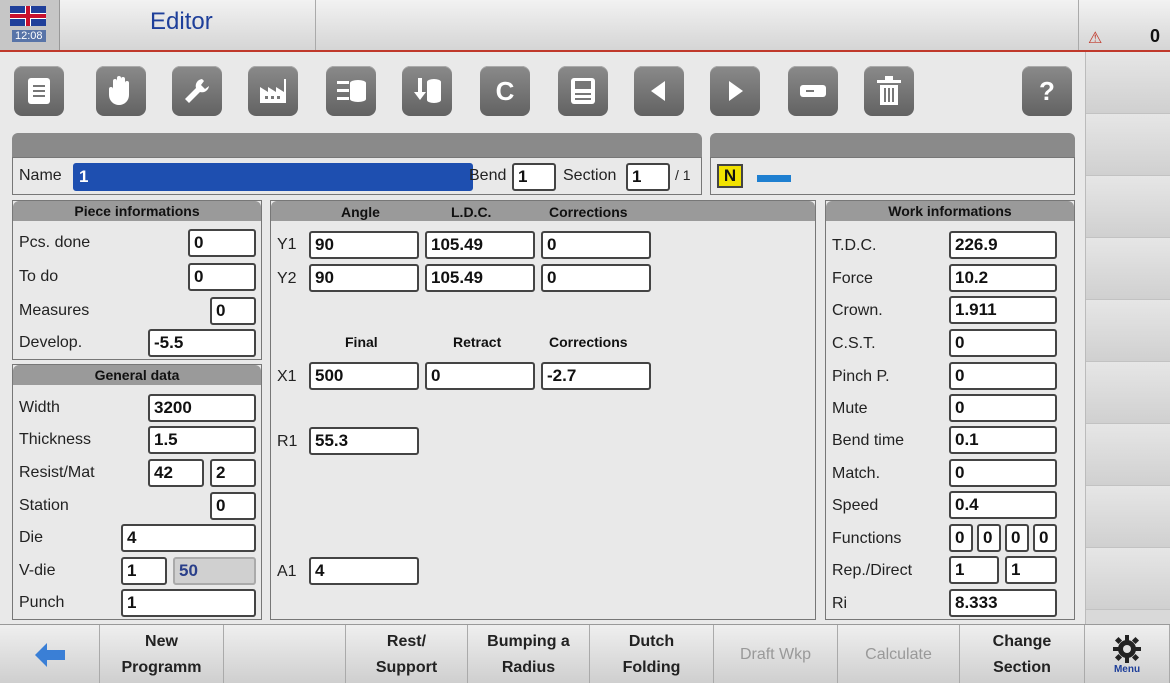 This screenshot has width=1170, height=683. What do you see at coordinates (534, 177) in the screenshot?
I see `bend-input: 1` at bounding box center [534, 177].